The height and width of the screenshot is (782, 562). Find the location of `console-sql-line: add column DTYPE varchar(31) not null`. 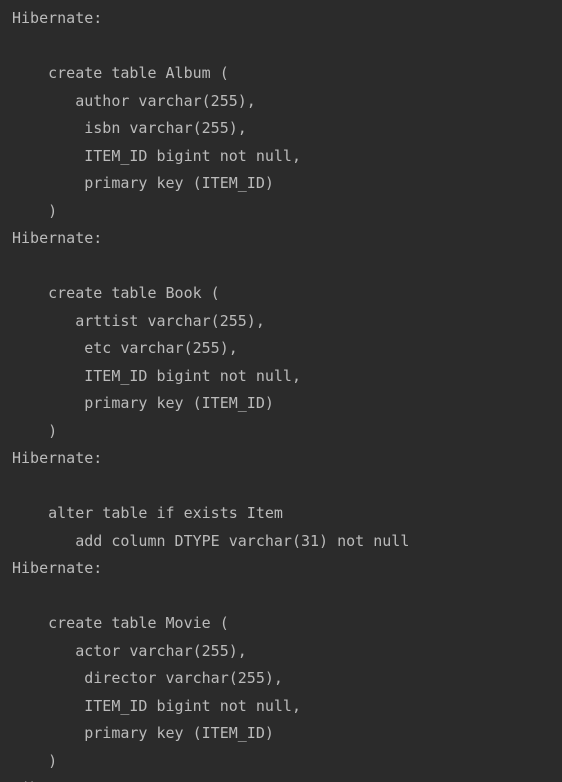

console-sql-line: add column DTYPE varchar(31) not null is located at coordinates (211, 540).